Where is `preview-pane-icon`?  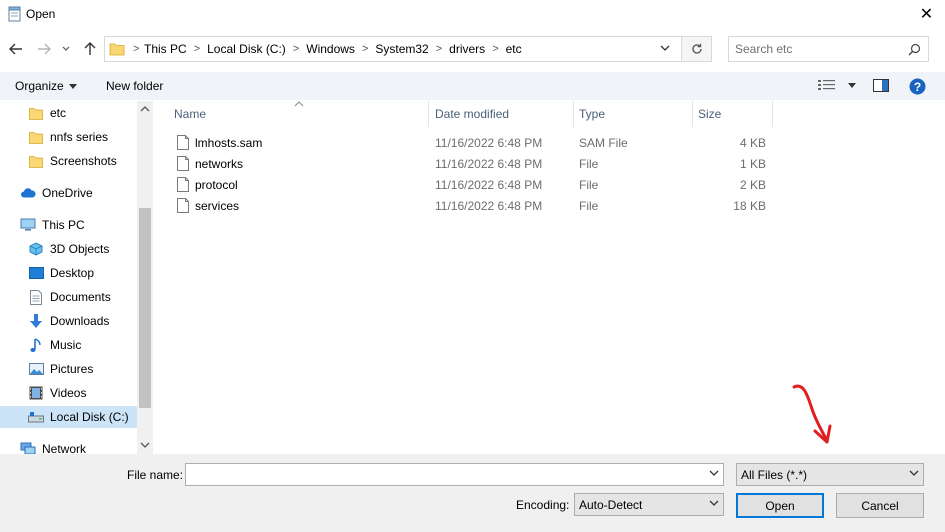
preview-pane-icon is located at coordinates (881, 85).